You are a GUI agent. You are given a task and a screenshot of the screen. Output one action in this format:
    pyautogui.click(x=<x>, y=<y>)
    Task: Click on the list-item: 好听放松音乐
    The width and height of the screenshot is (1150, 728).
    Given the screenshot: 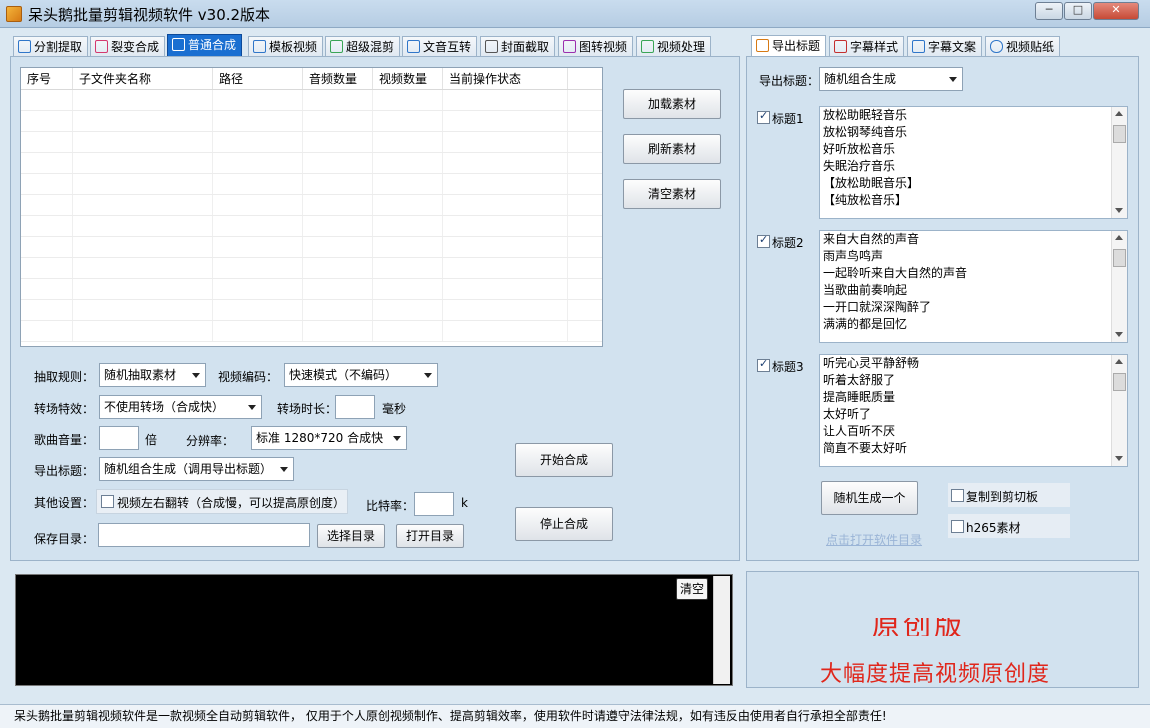 What is the action you would take?
    pyautogui.click(x=859, y=149)
    